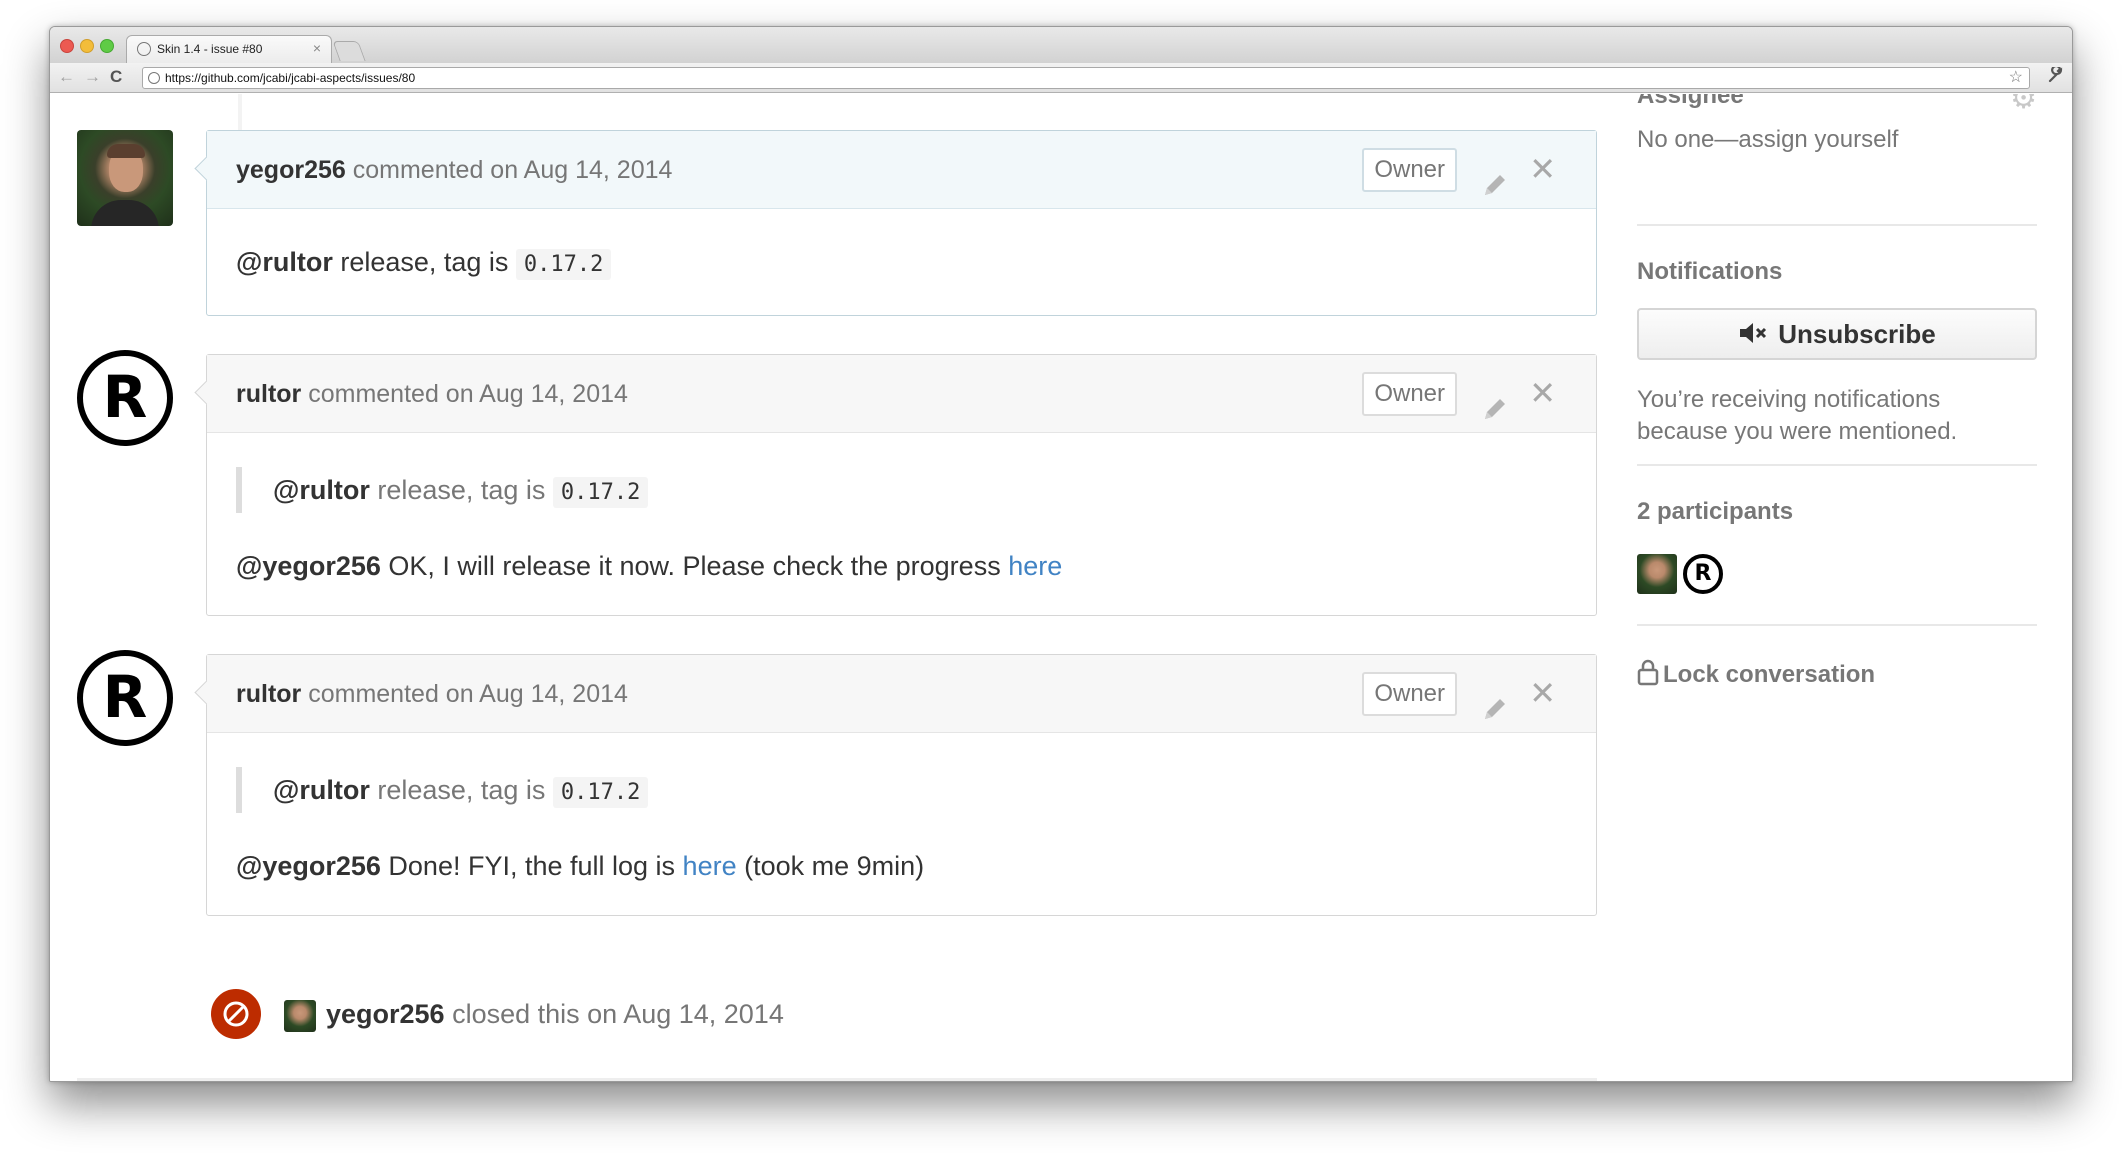  I want to click on participants-heading: 2 participants, so click(1715, 511).